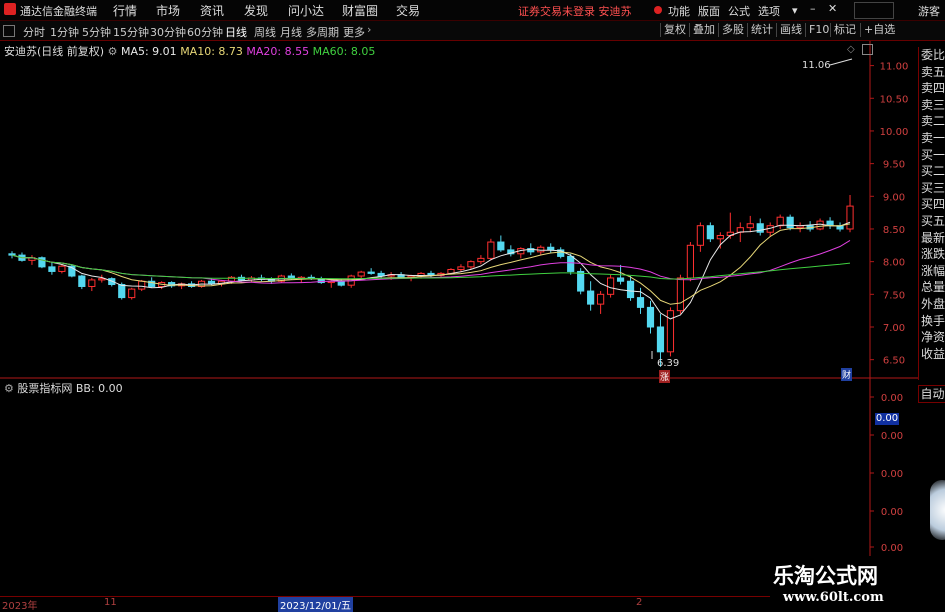  What do you see at coordinates (58, 11) in the screenshot?
I see `app-title: 通达信金融终端` at bounding box center [58, 11].